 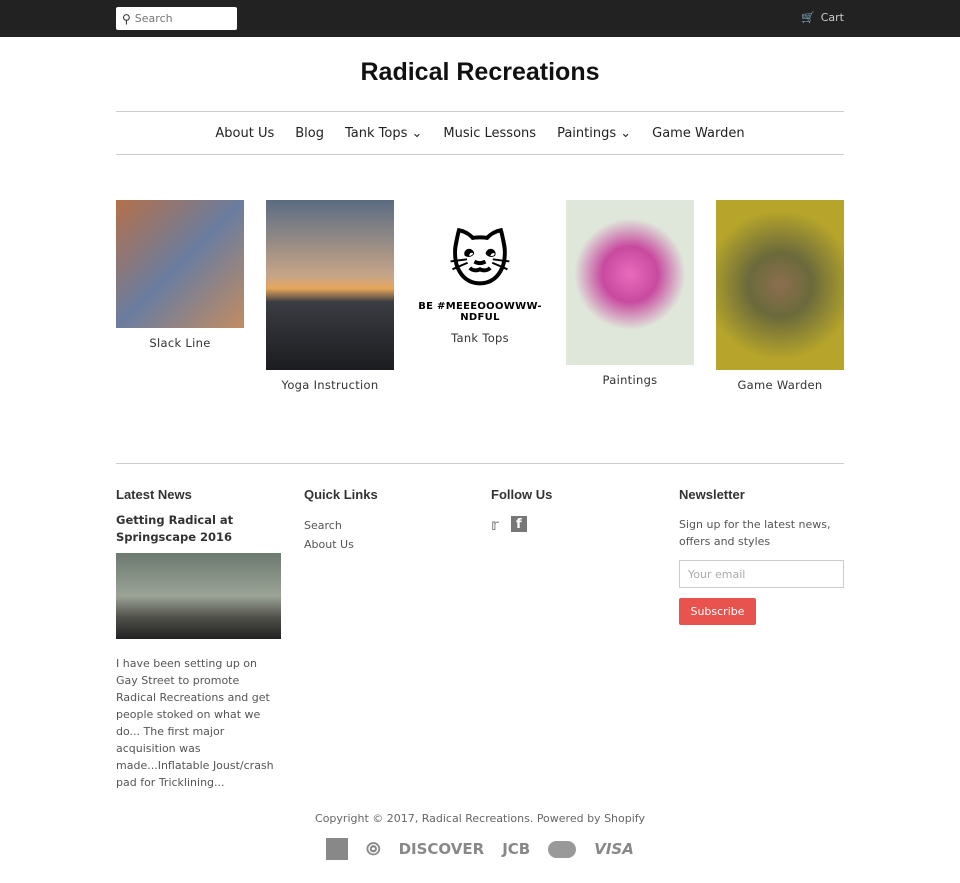 I want to click on top-bar: ⚲ 🛒 Cart, so click(x=480, y=18).